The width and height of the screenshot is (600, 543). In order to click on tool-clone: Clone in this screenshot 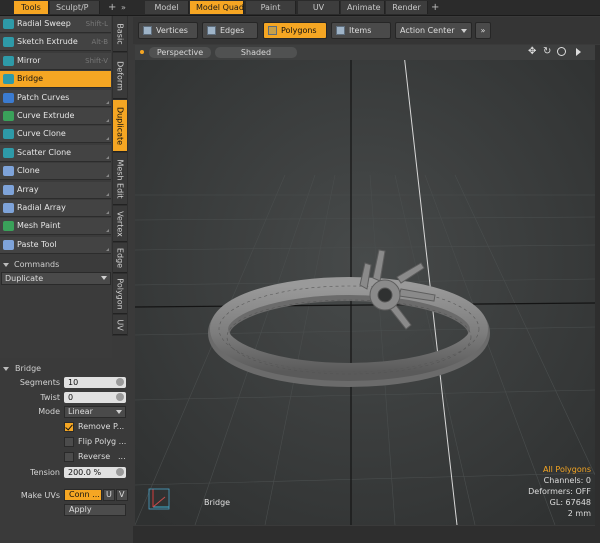, I will do `click(55, 172)`.